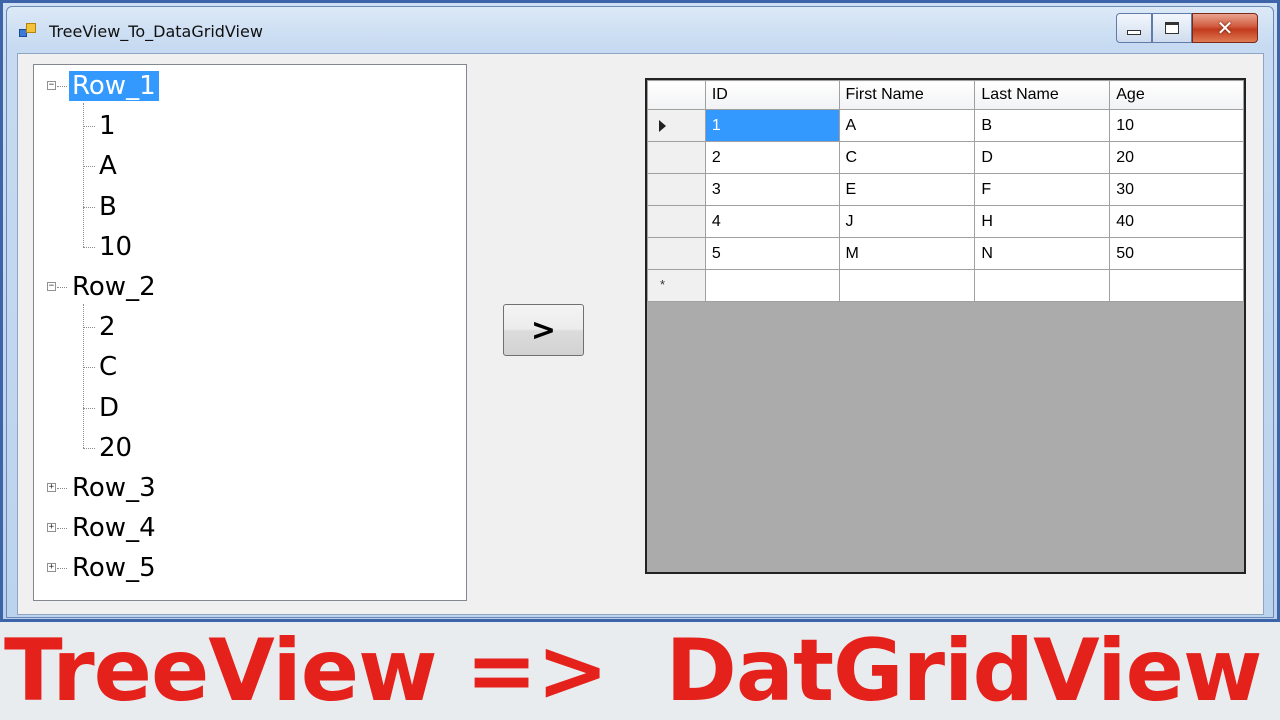 This screenshot has width=1280, height=720. Describe the element at coordinates (543, 330) in the screenshot. I see `transfer-button: >` at that location.